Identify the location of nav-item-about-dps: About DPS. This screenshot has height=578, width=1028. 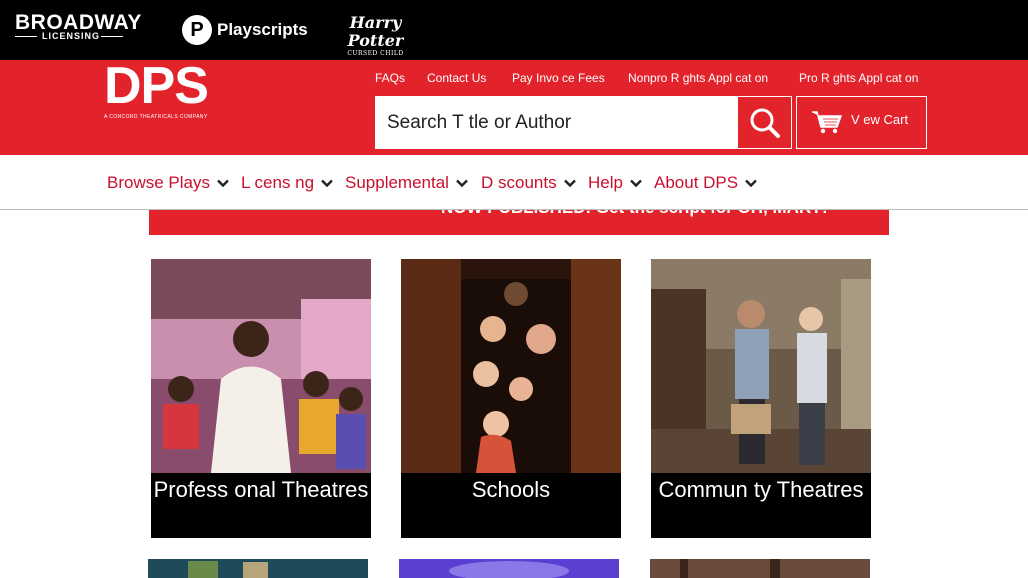
(706, 183).